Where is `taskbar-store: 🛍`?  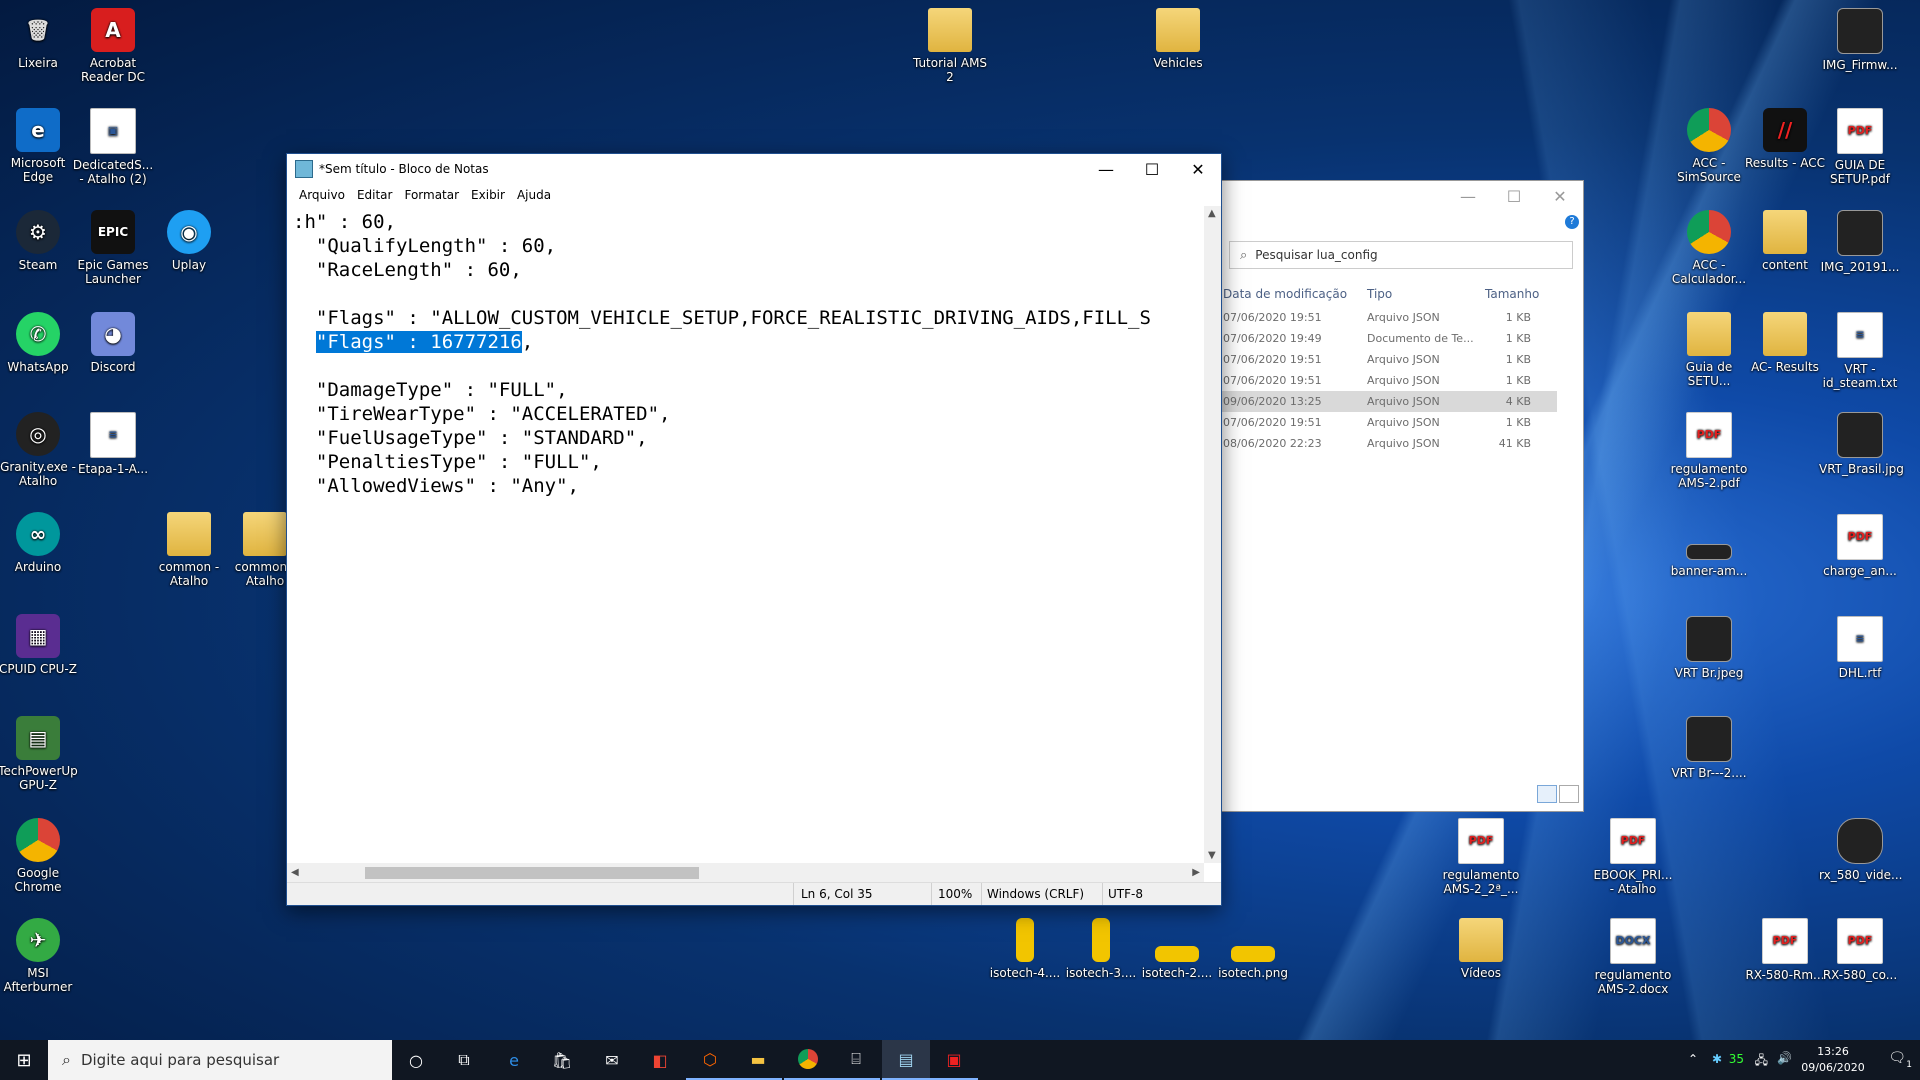 taskbar-store: 🛍 is located at coordinates (562, 1060).